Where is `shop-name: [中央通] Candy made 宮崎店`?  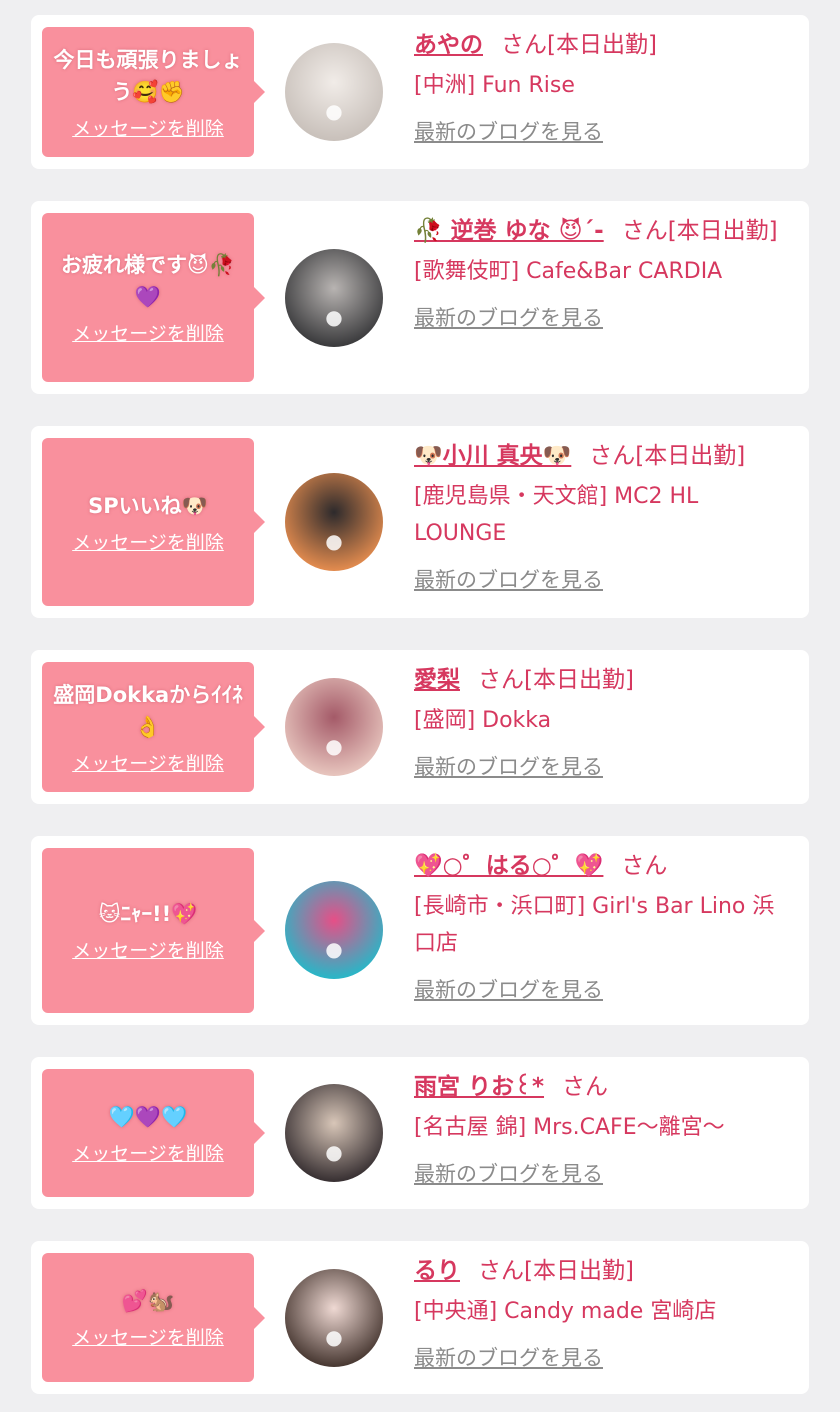
shop-name: [中央通] Candy made 宮崎店 is located at coordinates (565, 1311).